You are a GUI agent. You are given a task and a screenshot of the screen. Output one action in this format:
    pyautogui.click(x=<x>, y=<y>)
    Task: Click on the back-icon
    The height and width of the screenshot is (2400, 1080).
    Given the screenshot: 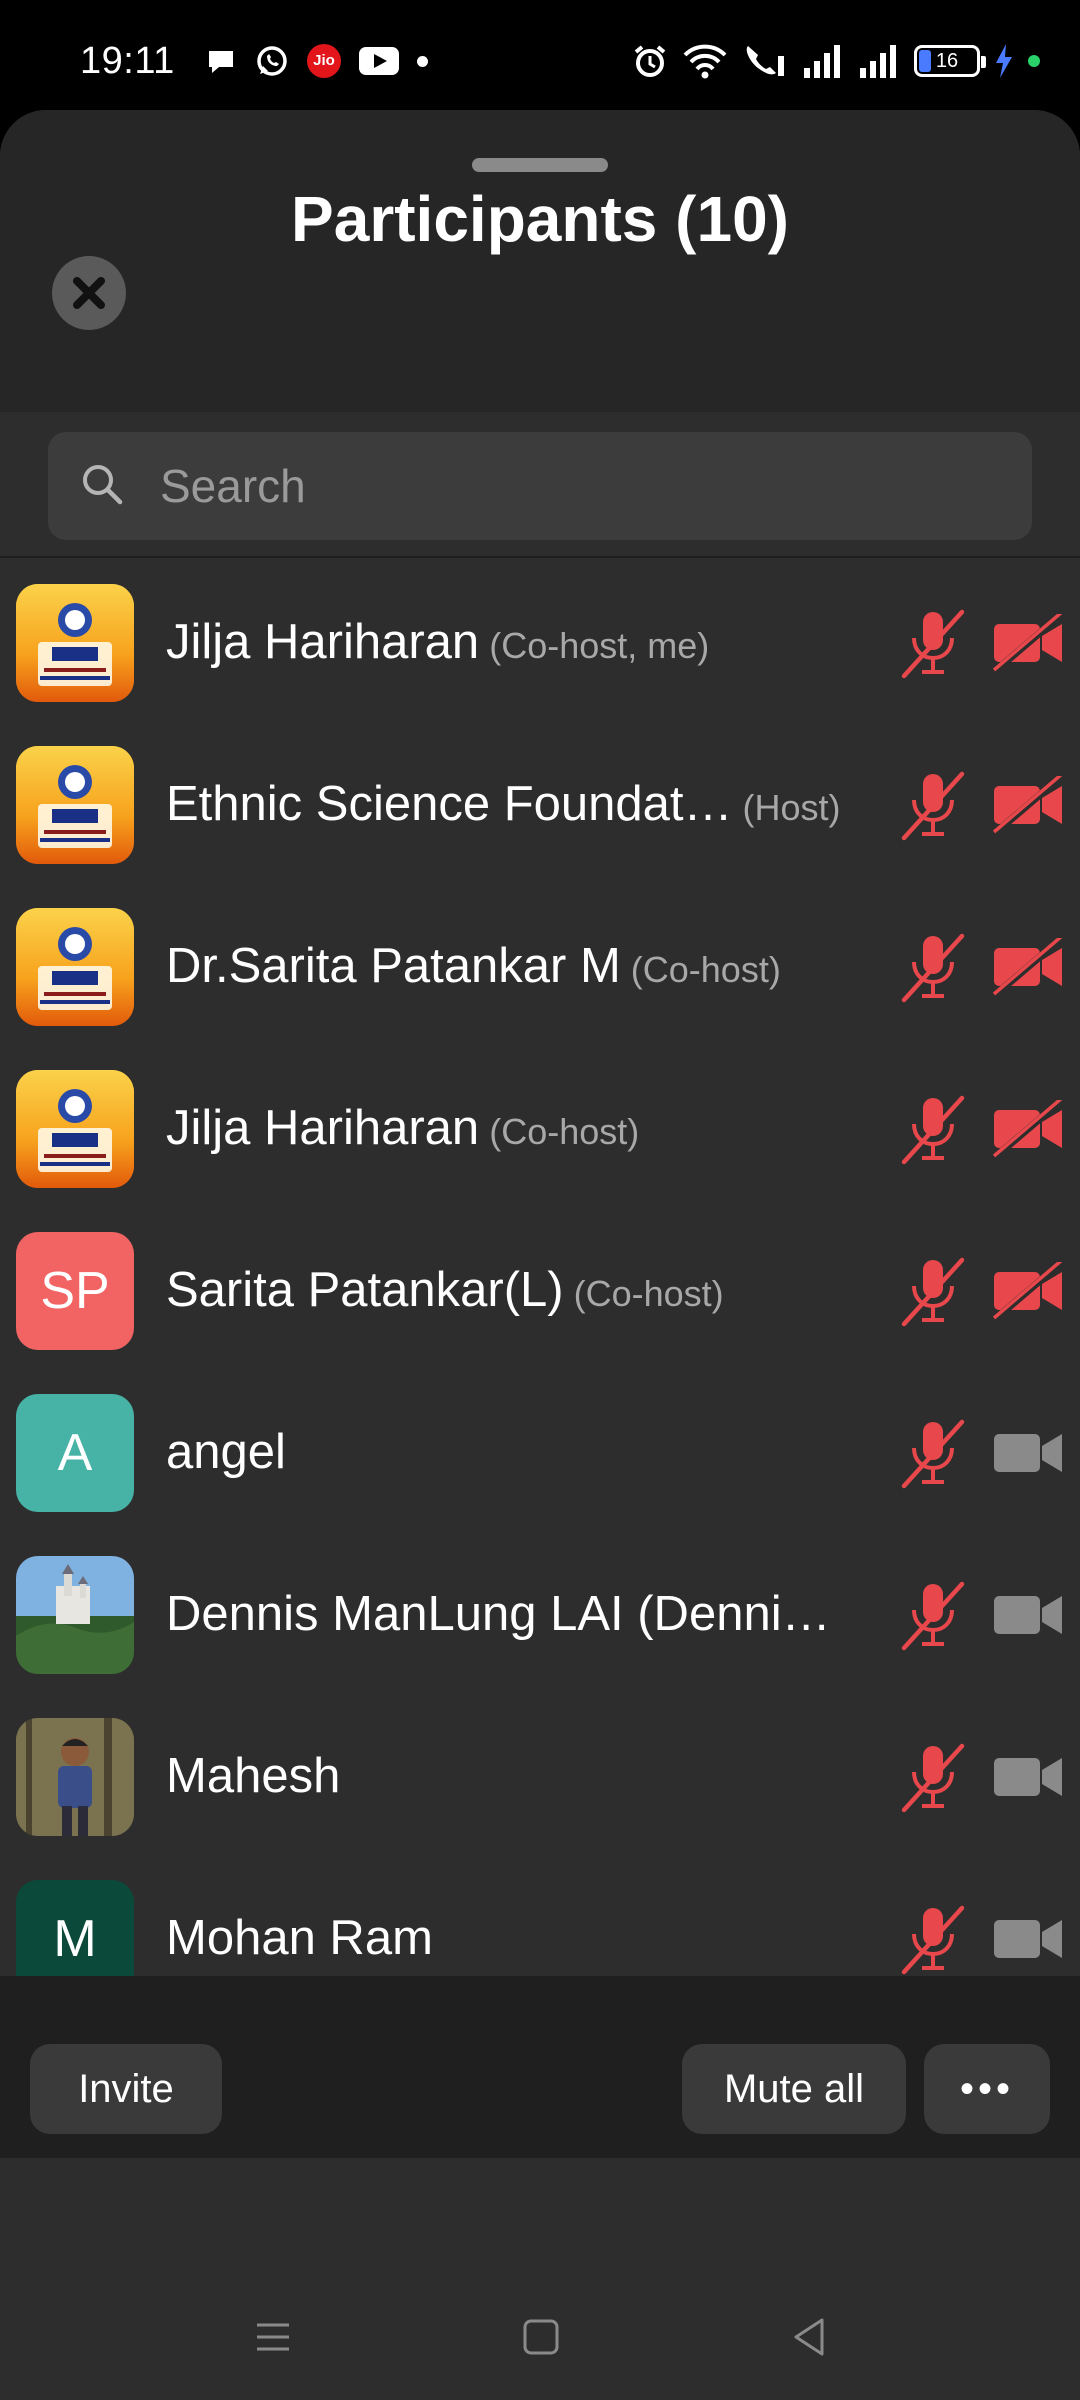 What is the action you would take?
    pyautogui.click(x=809, y=2337)
    